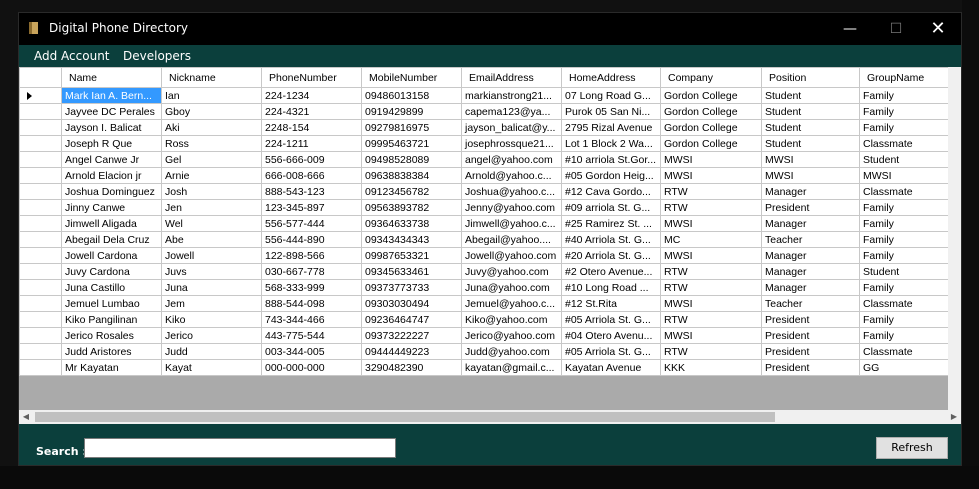  Describe the element at coordinates (311, 239) in the screenshot. I see `cell-phone: 556-444-890` at that location.